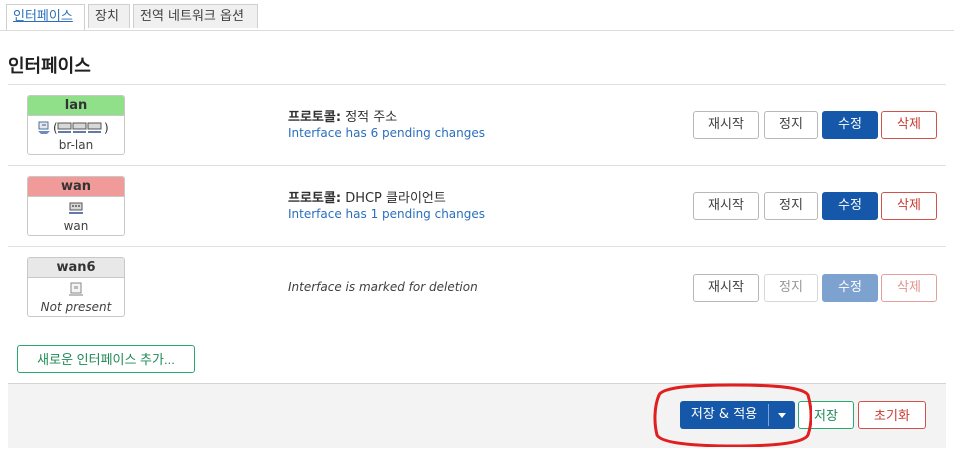  I want to click on protocol-value: 정적 주소, so click(371, 117).